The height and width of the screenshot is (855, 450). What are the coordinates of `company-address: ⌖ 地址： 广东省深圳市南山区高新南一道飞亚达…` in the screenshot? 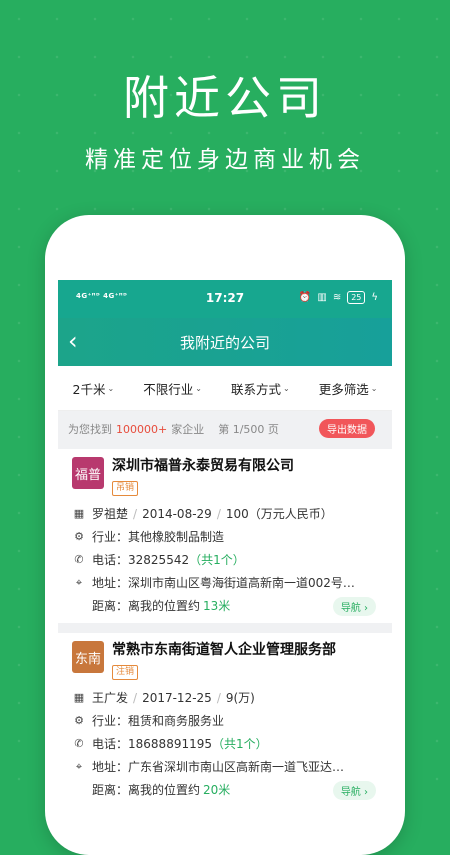 It's located at (225, 766).